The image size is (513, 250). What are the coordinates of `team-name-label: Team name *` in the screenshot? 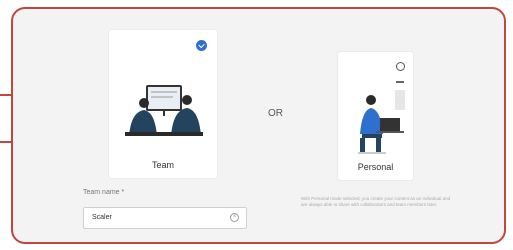 It's located at (104, 192).